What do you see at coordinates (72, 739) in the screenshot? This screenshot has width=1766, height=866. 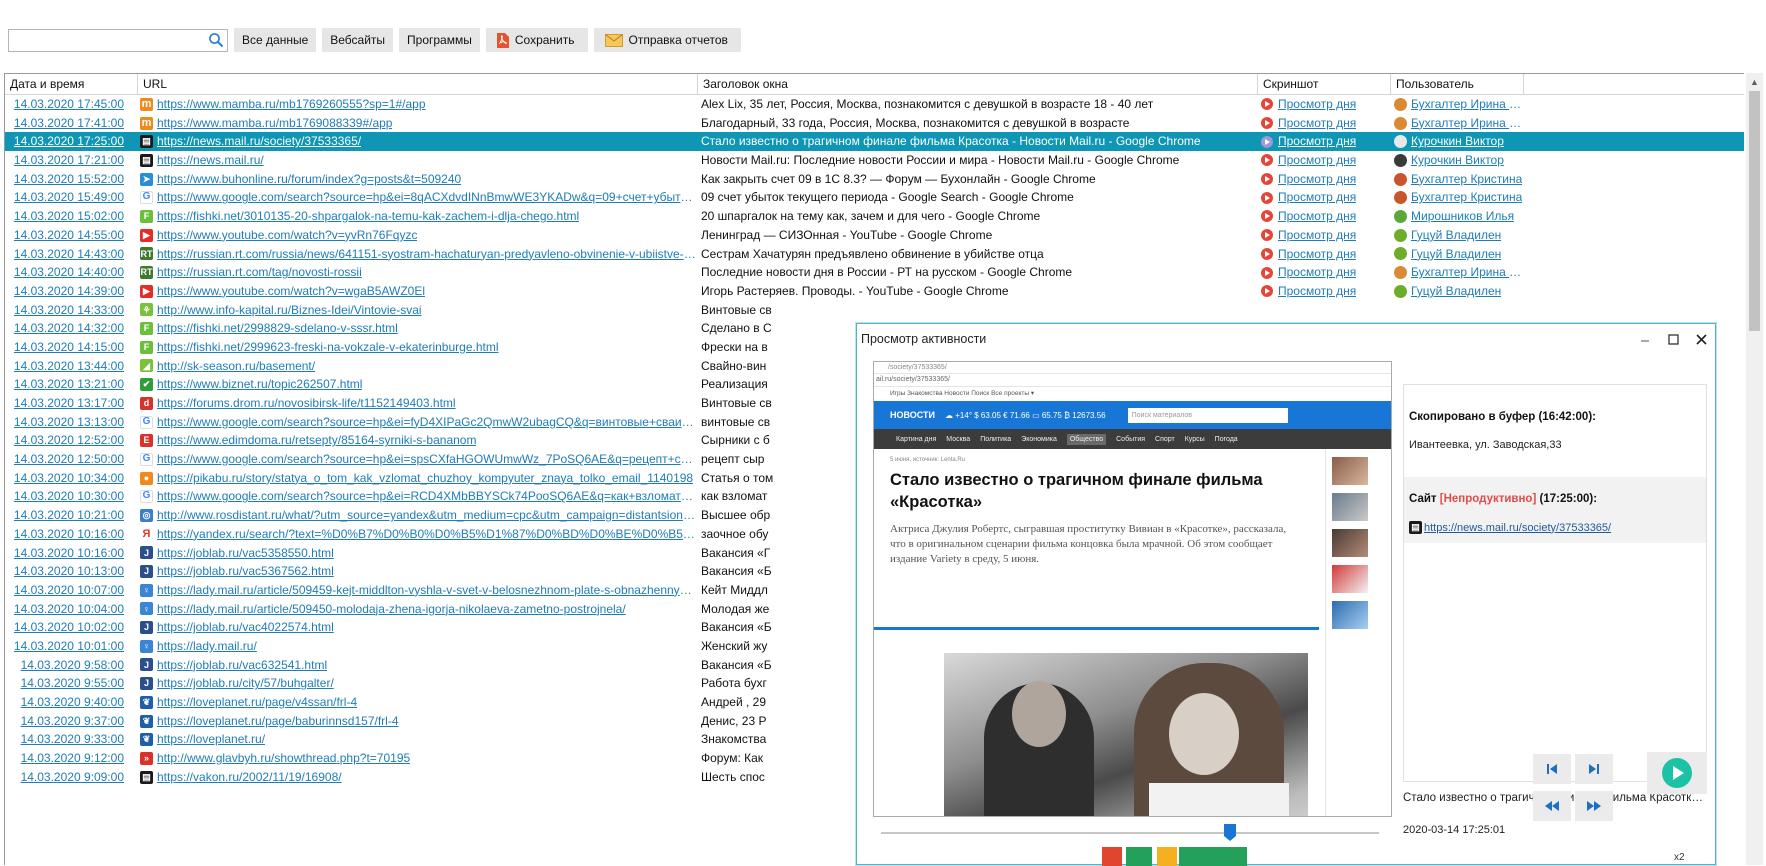 I see `datetime-link: 14.03.2020 9:33:00` at bounding box center [72, 739].